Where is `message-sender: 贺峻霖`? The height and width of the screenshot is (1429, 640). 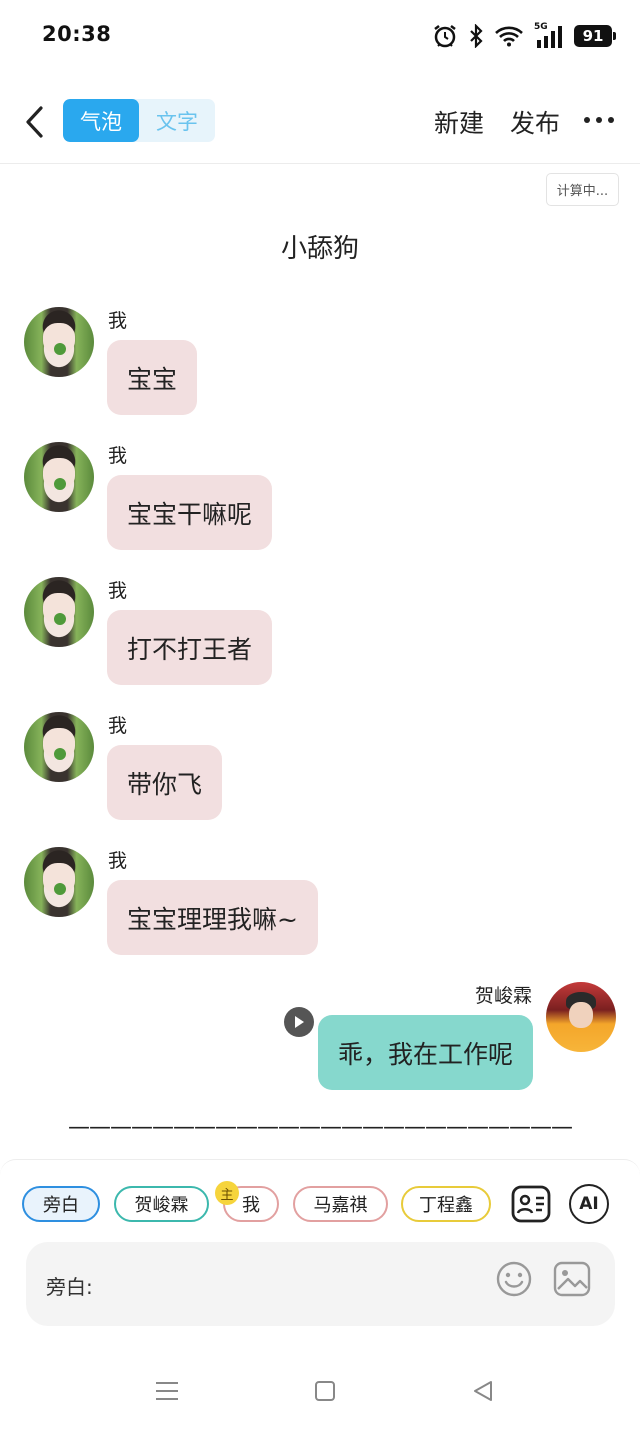 message-sender: 贺峻霖 is located at coordinates (503, 996).